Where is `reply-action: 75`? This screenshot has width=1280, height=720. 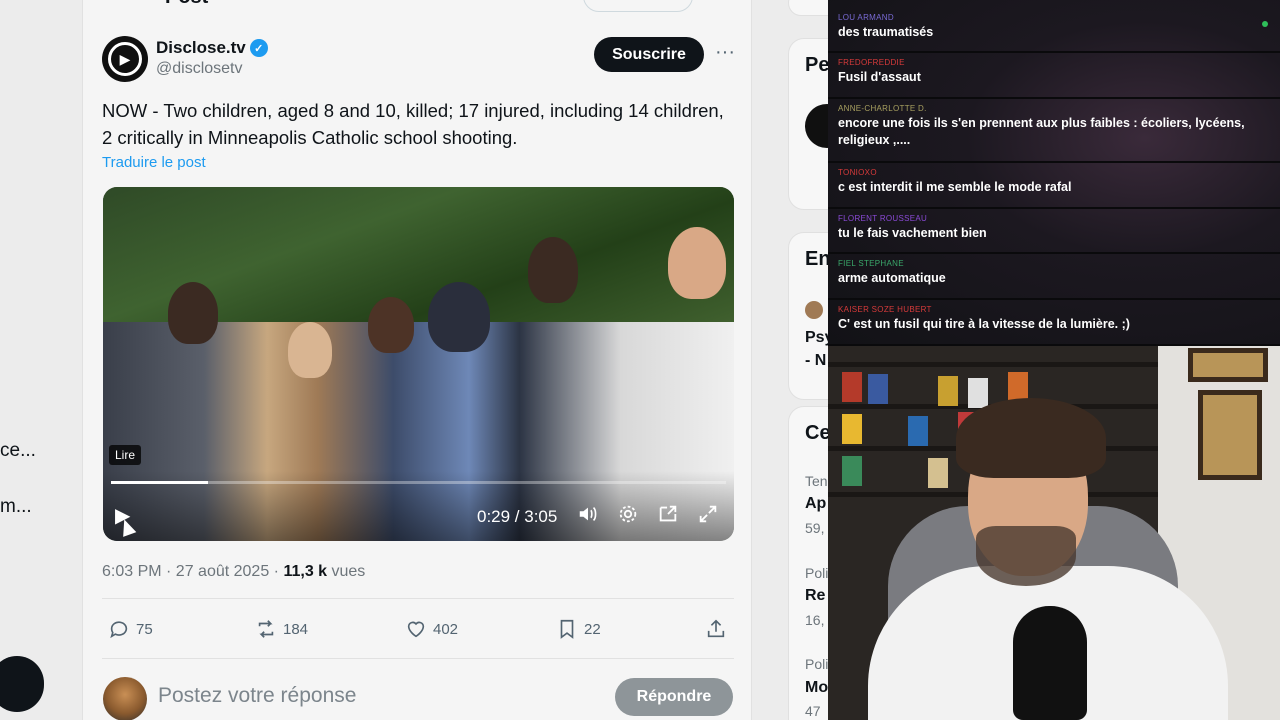
reply-action: 75 is located at coordinates (130, 629).